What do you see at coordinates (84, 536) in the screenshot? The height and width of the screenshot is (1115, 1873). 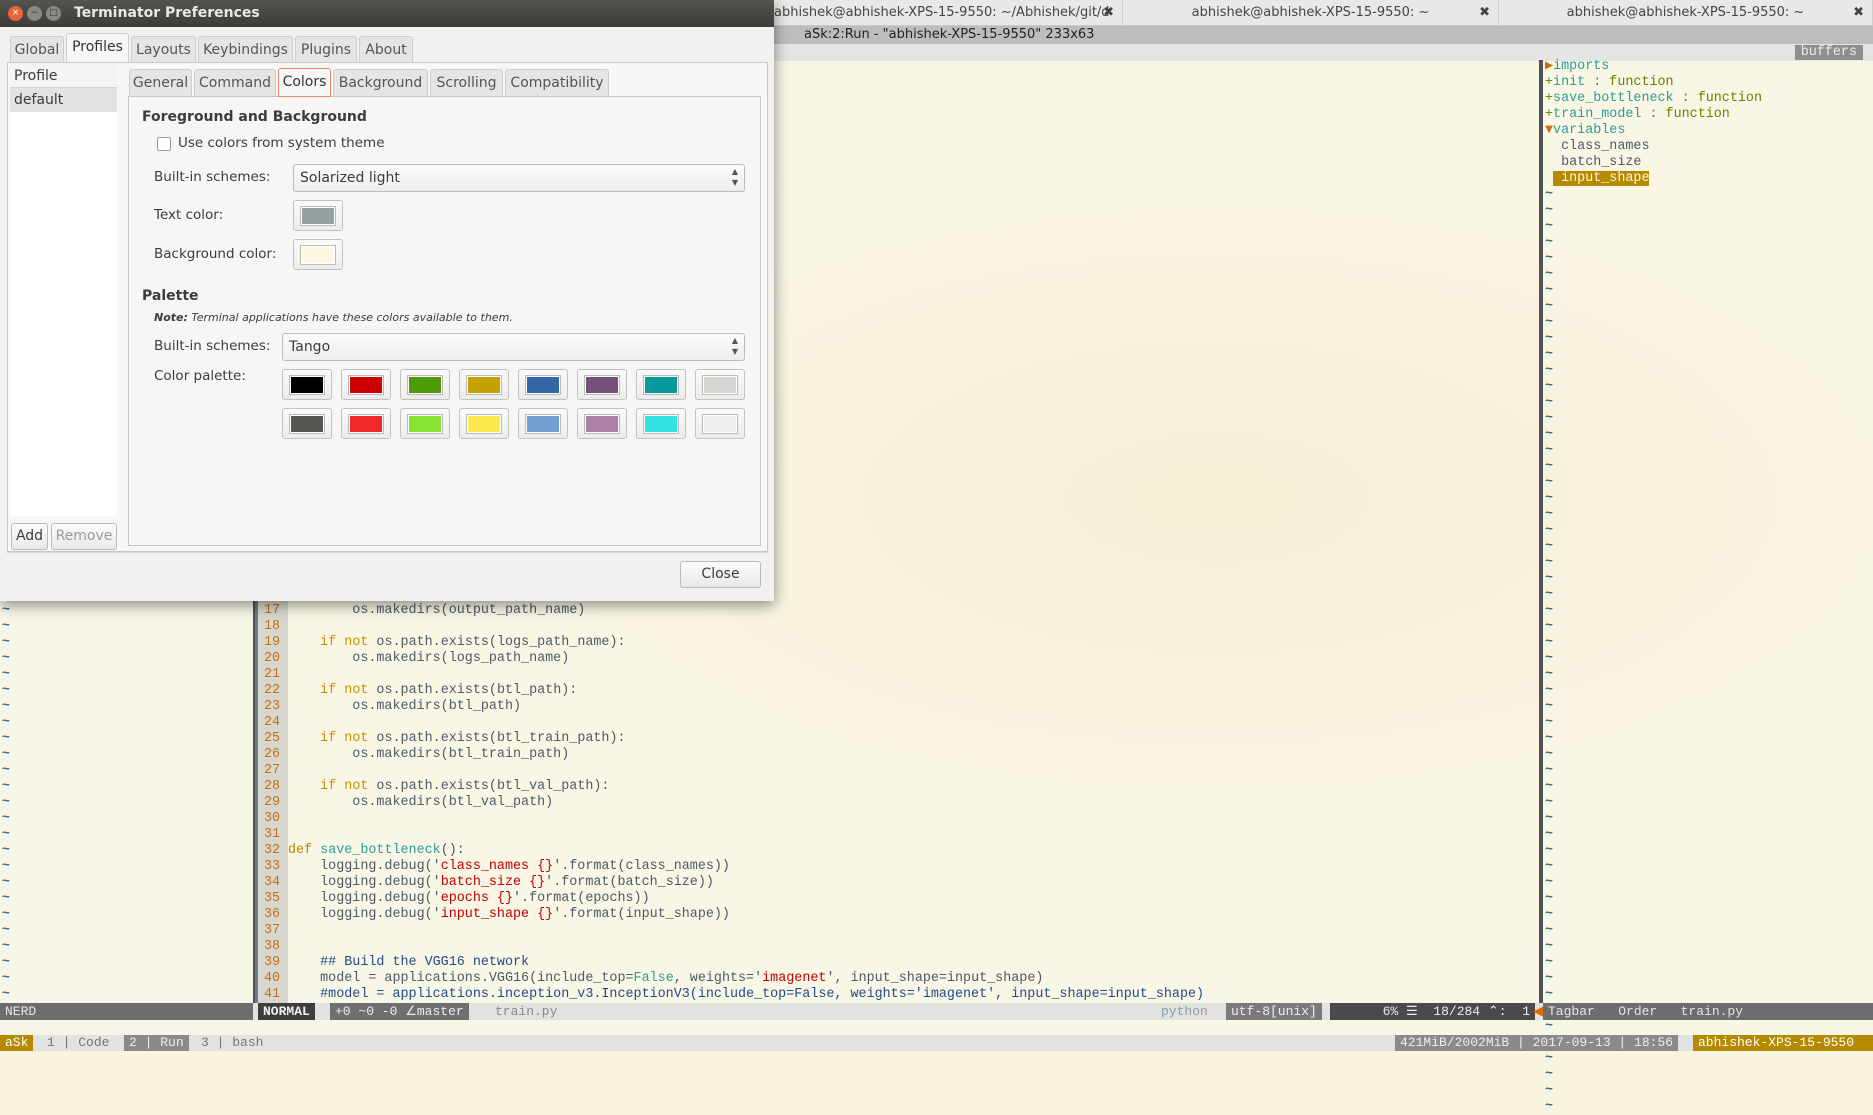 I see `remove-profile-button: Remove` at bounding box center [84, 536].